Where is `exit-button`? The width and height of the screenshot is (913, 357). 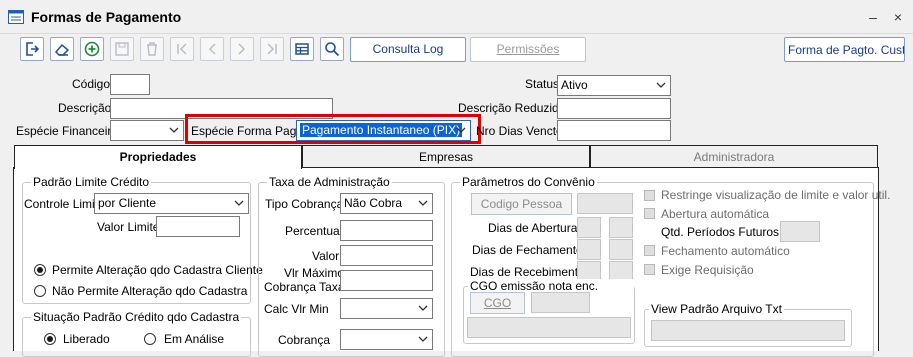
exit-button is located at coordinates (32, 49).